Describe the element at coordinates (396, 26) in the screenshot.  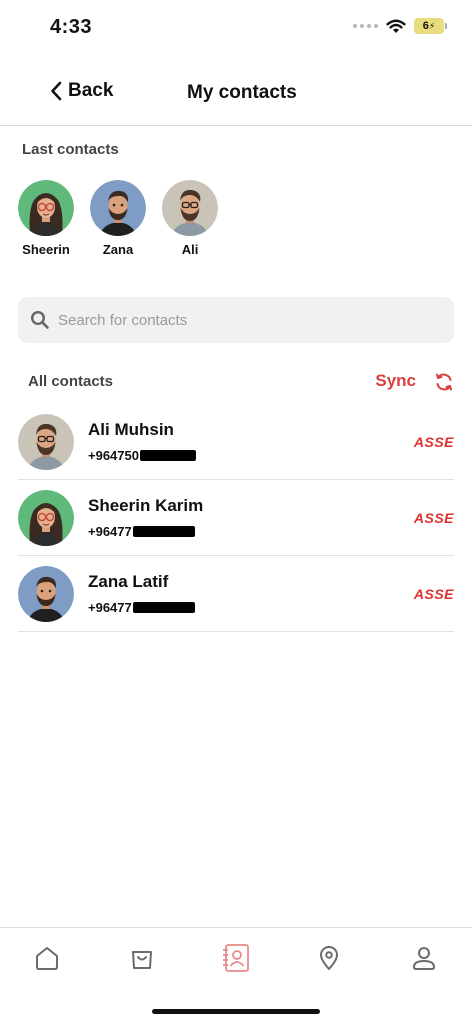
I see `wifi-icon` at that location.